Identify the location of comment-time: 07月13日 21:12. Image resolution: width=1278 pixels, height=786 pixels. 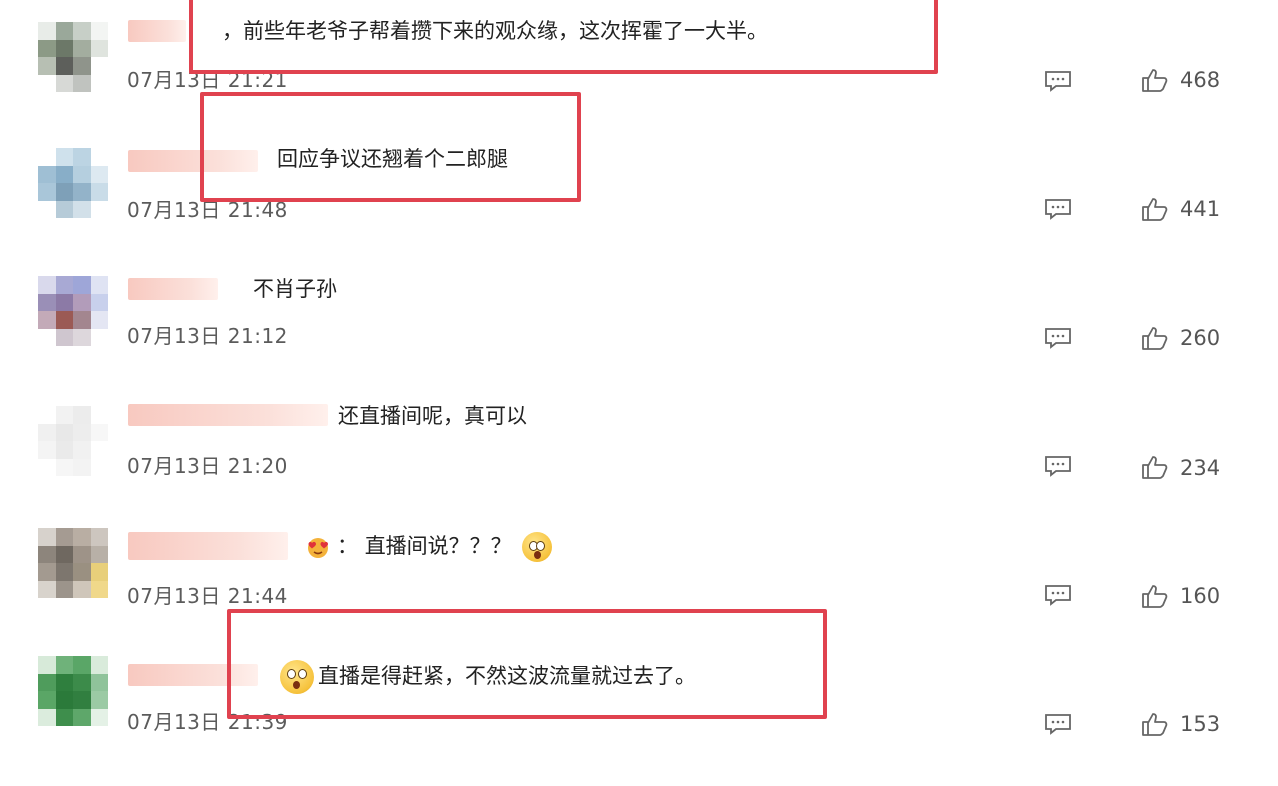
(207, 336).